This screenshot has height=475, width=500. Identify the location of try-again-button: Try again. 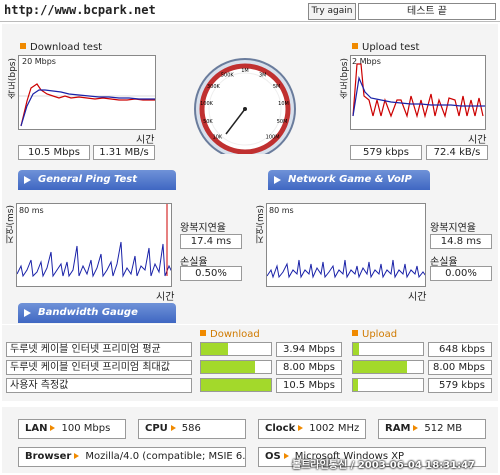
(332, 11).